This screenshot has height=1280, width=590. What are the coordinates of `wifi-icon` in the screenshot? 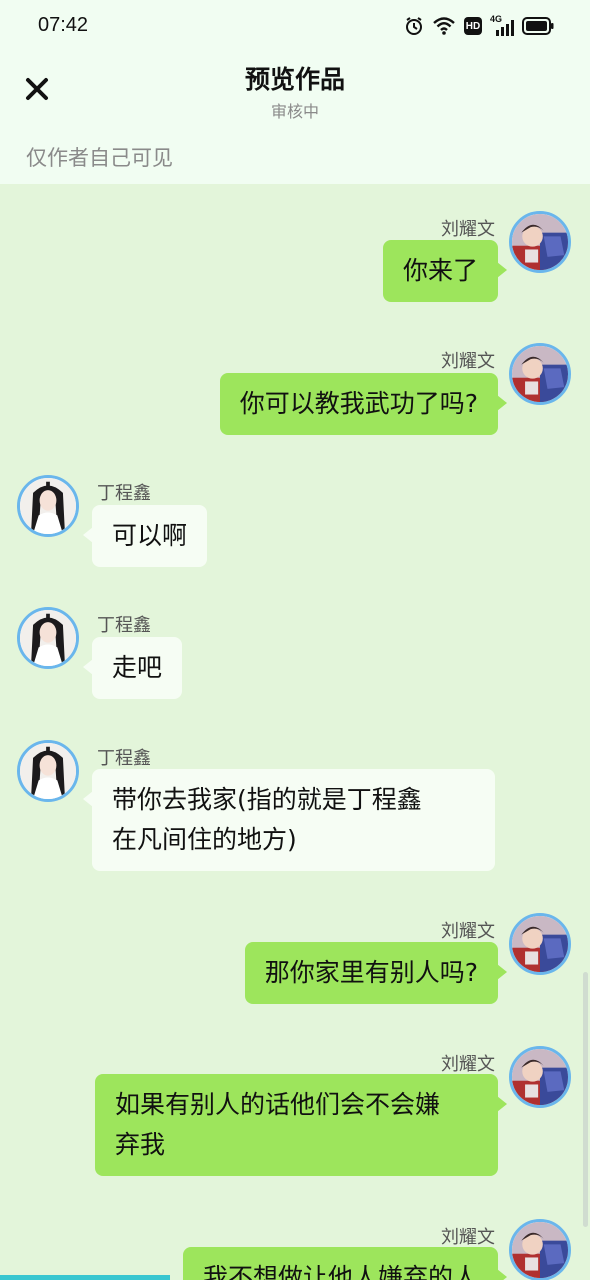 It's located at (444, 26).